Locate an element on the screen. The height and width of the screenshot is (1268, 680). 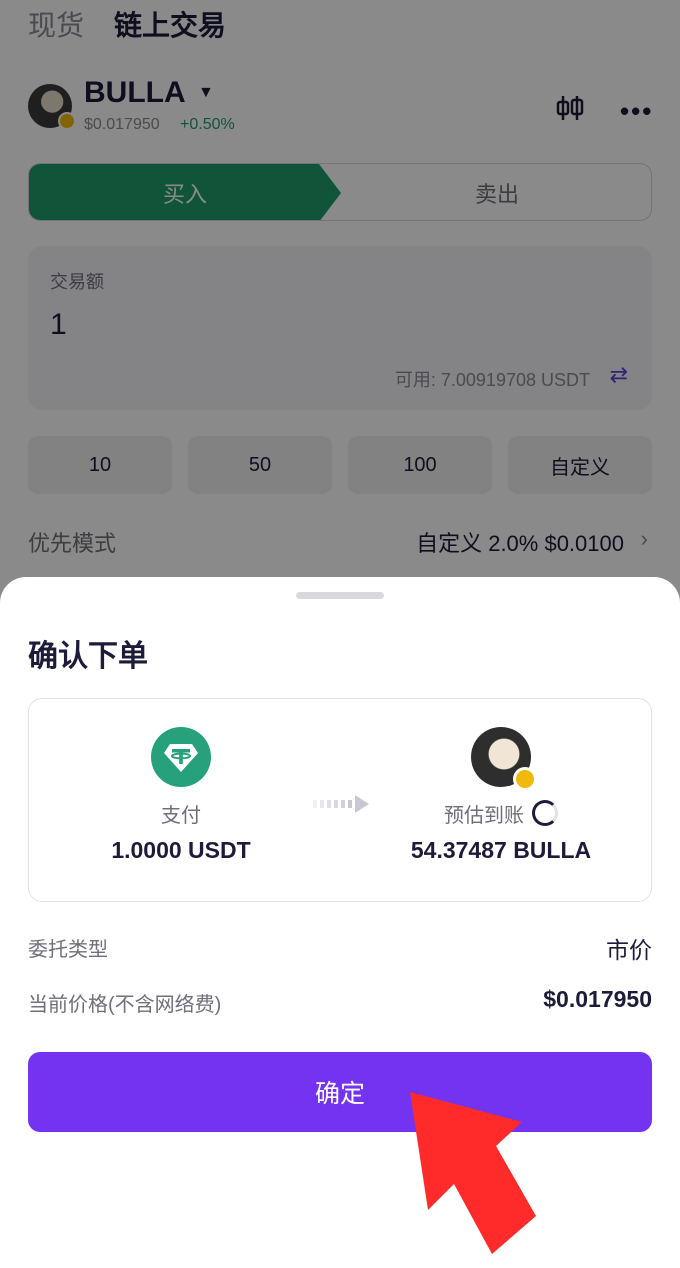
order-type-row: 委托类型 市价 is located at coordinates (340, 947).